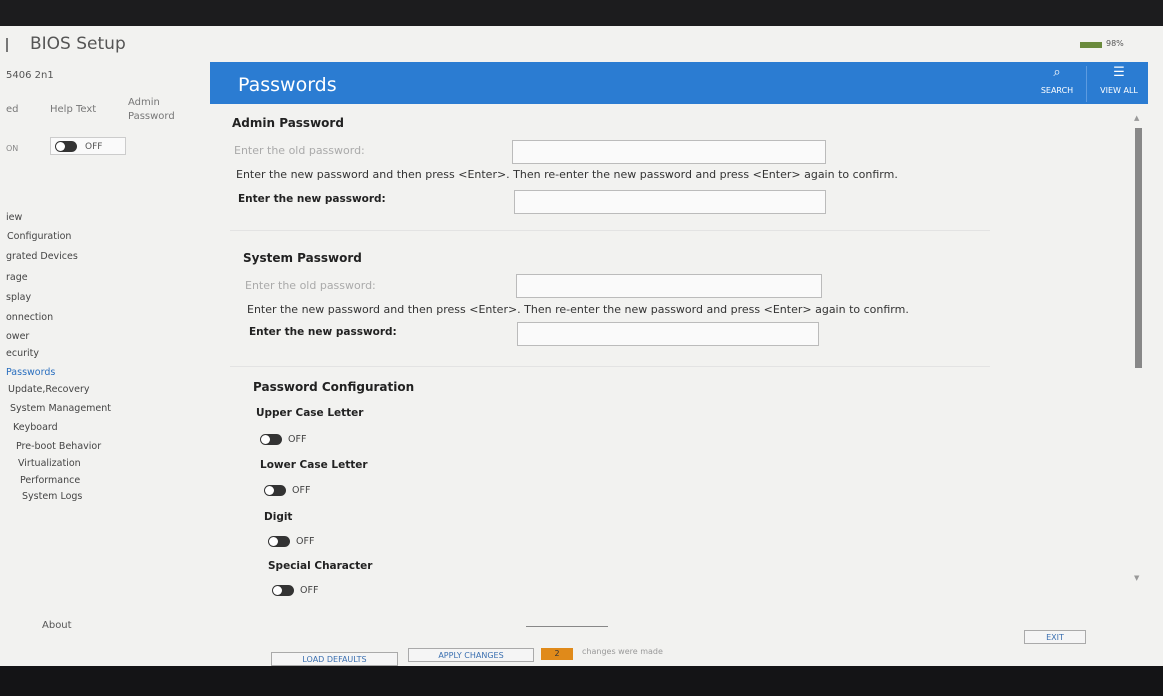 This screenshot has height=696, width=1163. What do you see at coordinates (312, 199) in the screenshot?
I see `admin-new-password-label: Enter the new password:` at bounding box center [312, 199].